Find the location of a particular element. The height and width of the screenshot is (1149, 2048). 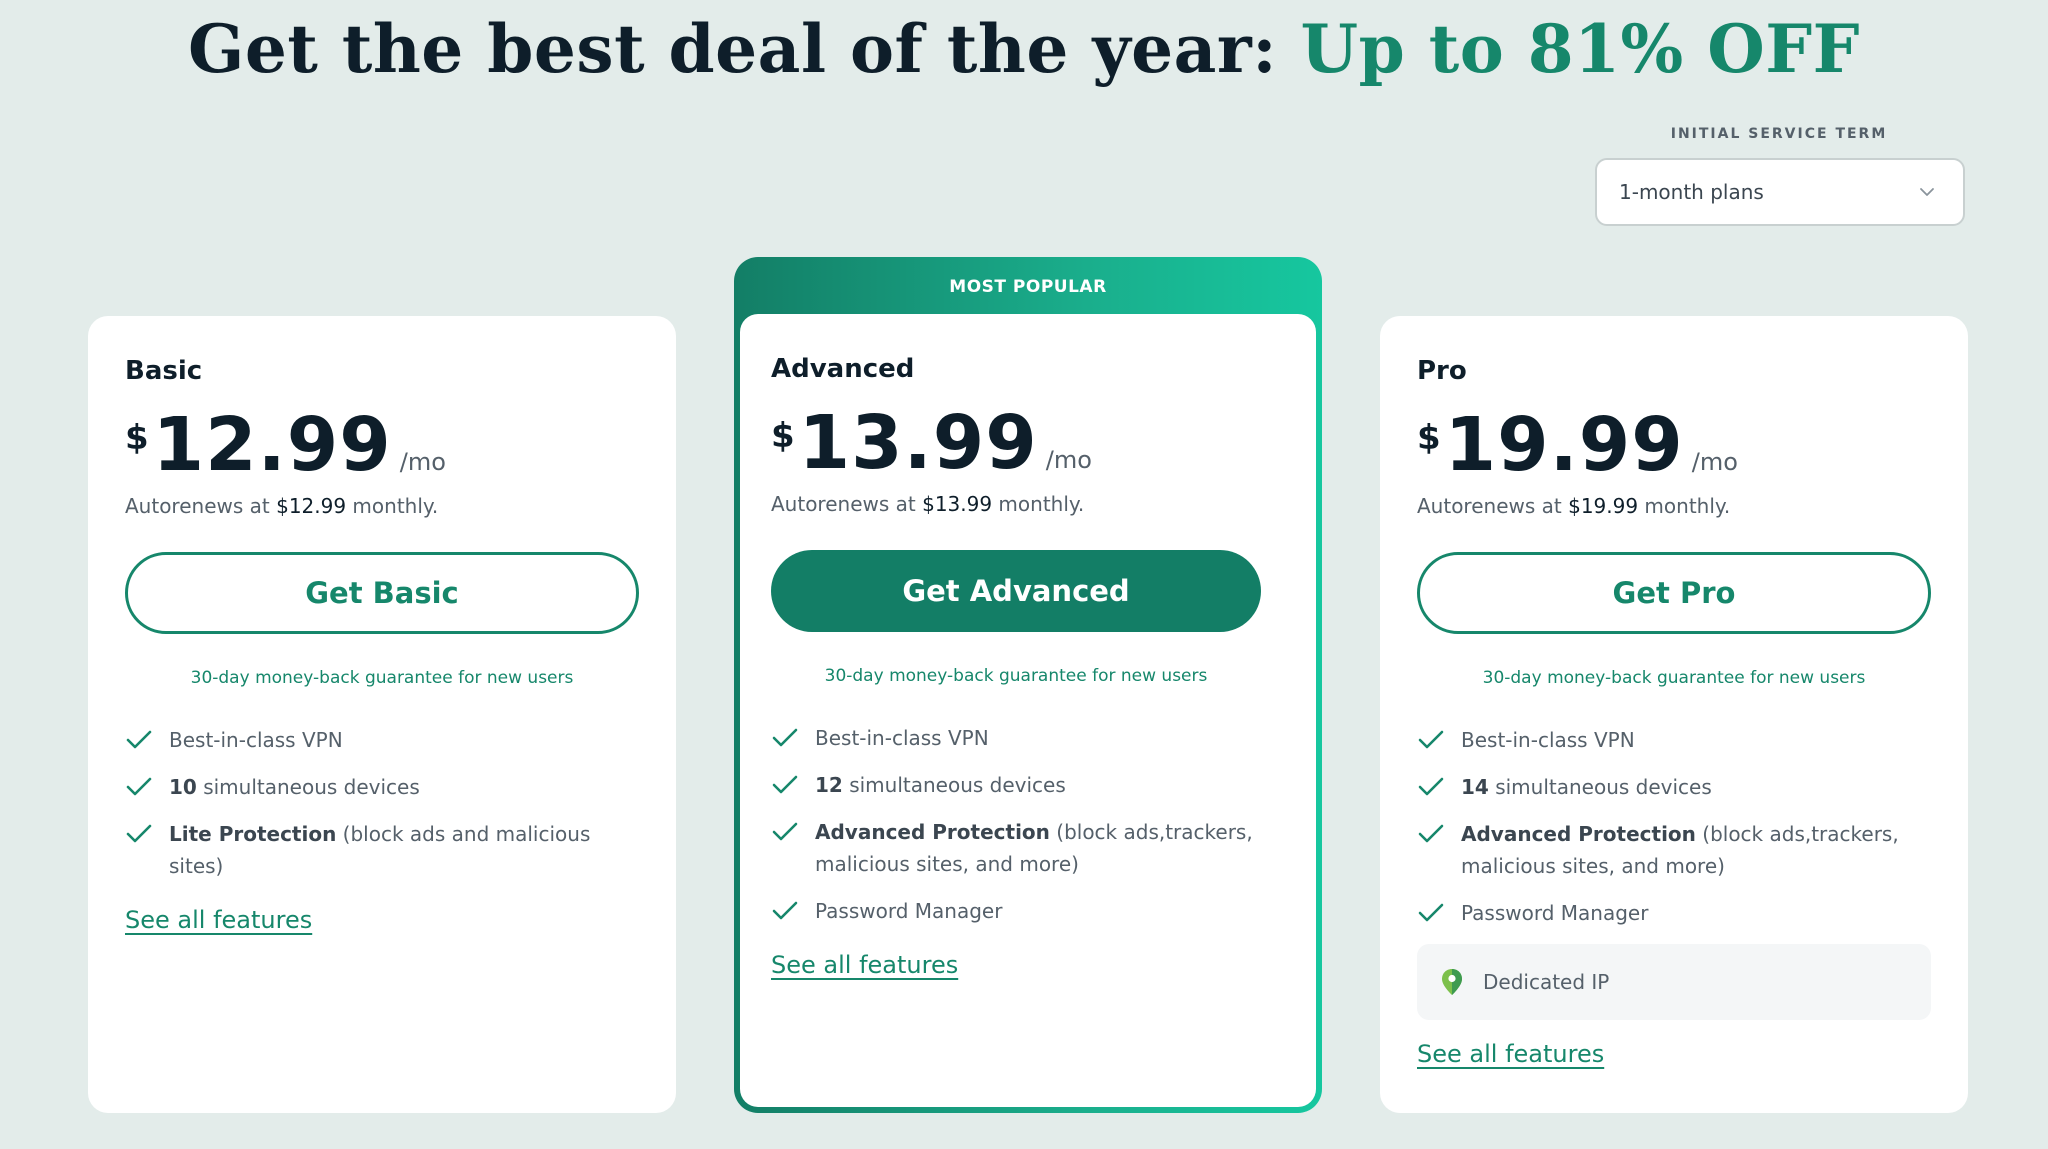

feature-item: 12 simultaneous devices is located at coordinates (1016, 785).